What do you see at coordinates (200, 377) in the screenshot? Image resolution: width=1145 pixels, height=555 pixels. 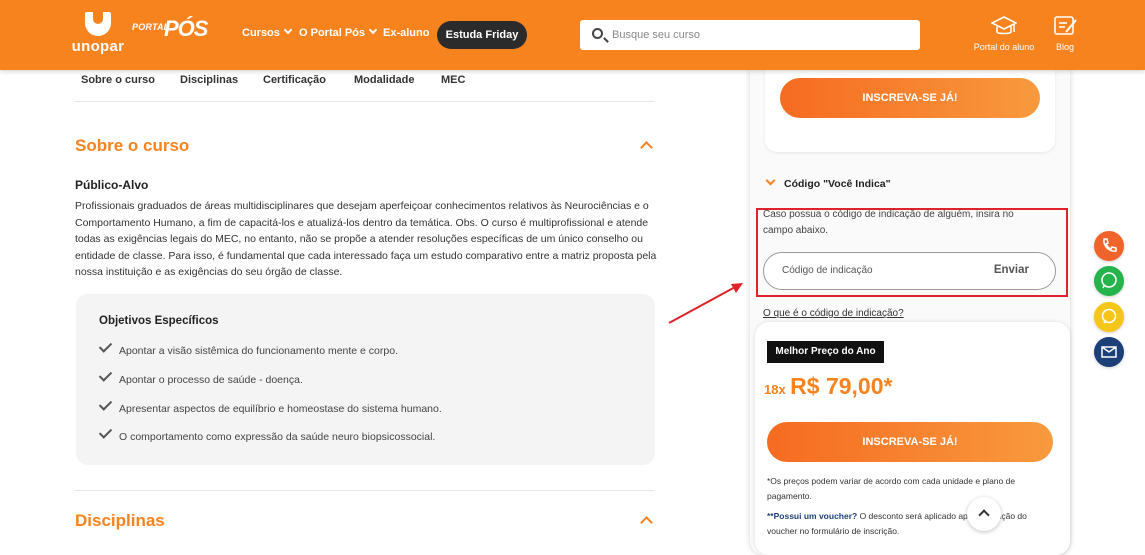 I see `list-item: Apontar o processo de saúde - doença.` at bounding box center [200, 377].